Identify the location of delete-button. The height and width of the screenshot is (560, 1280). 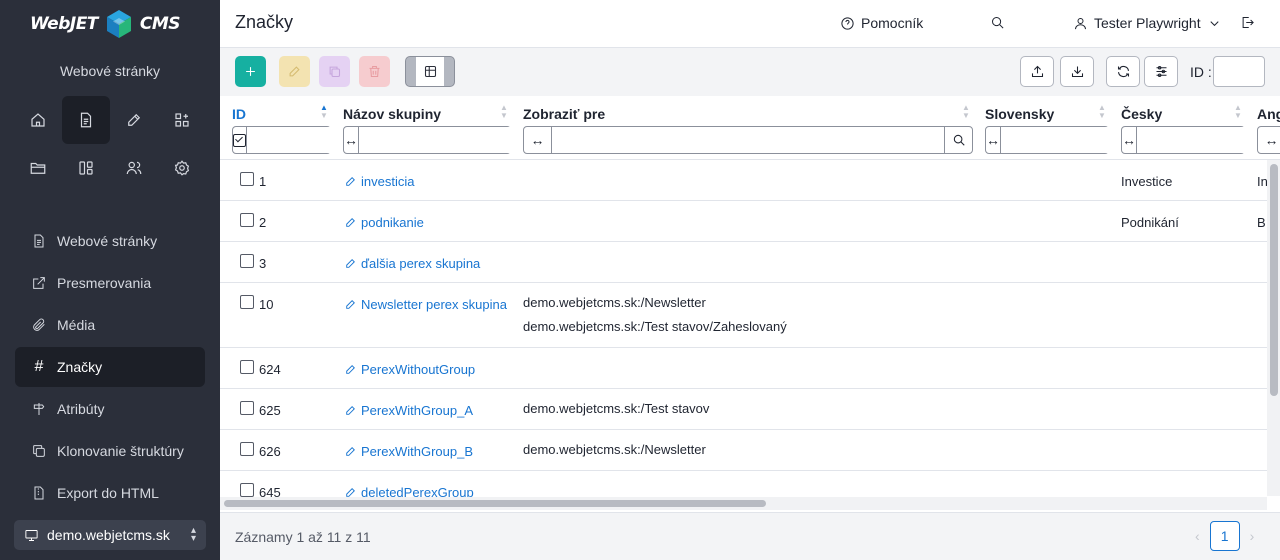
(374, 71).